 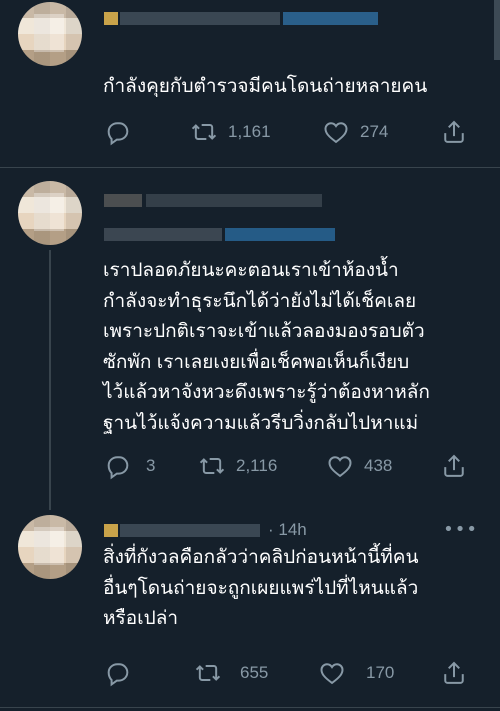 What do you see at coordinates (378, 465) in the screenshot?
I see `like-count: 438` at bounding box center [378, 465].